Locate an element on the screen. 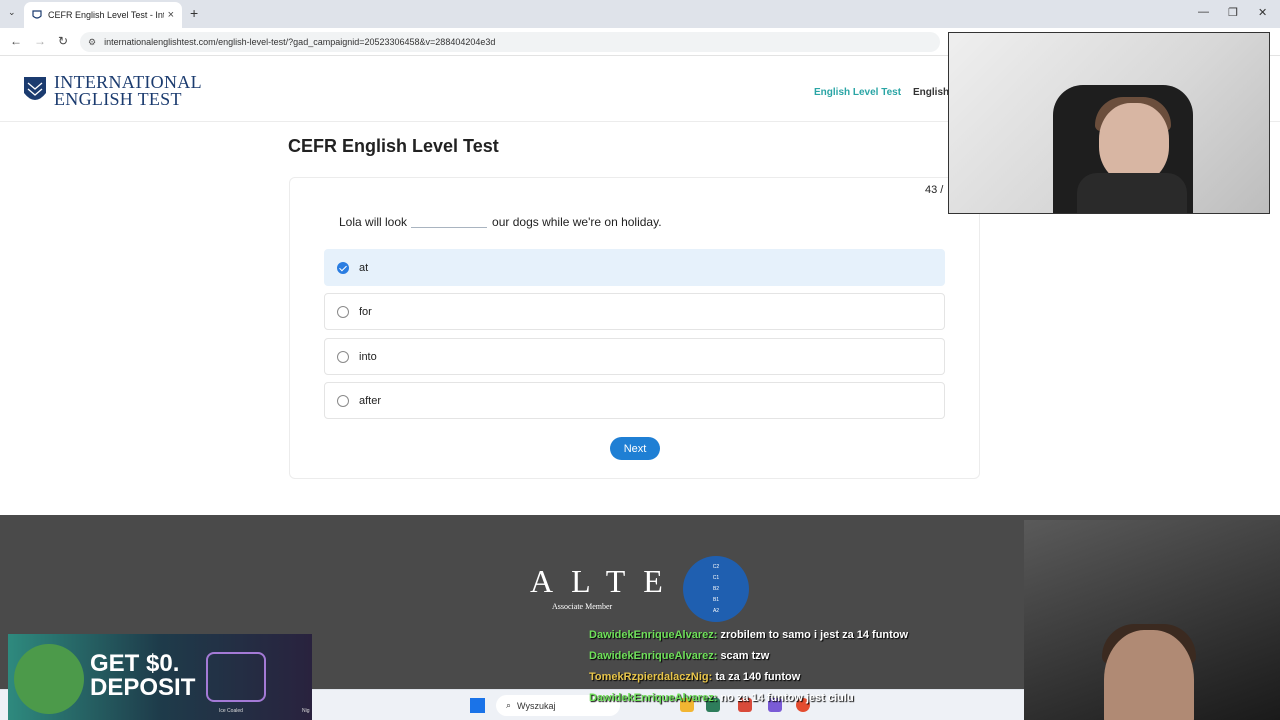 This screenshot has height=720, width=1280. tab-list-button: ⌄ is located at coordinates (12, 12).